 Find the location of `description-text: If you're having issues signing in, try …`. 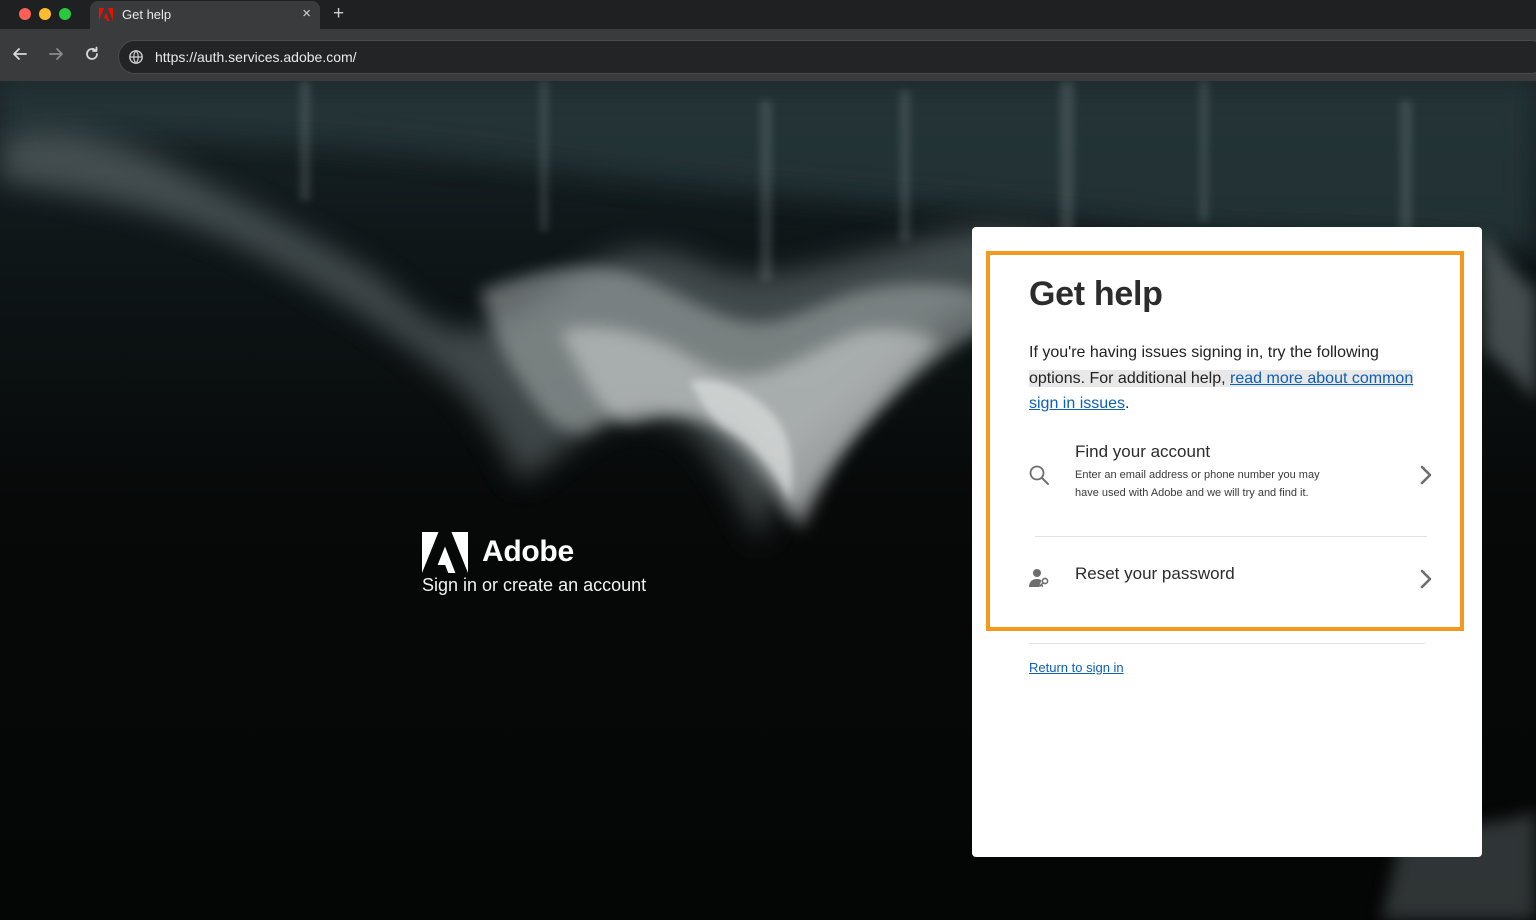

description-text: If you're having issues signing in, try … is located at coordinates (1204, 352).